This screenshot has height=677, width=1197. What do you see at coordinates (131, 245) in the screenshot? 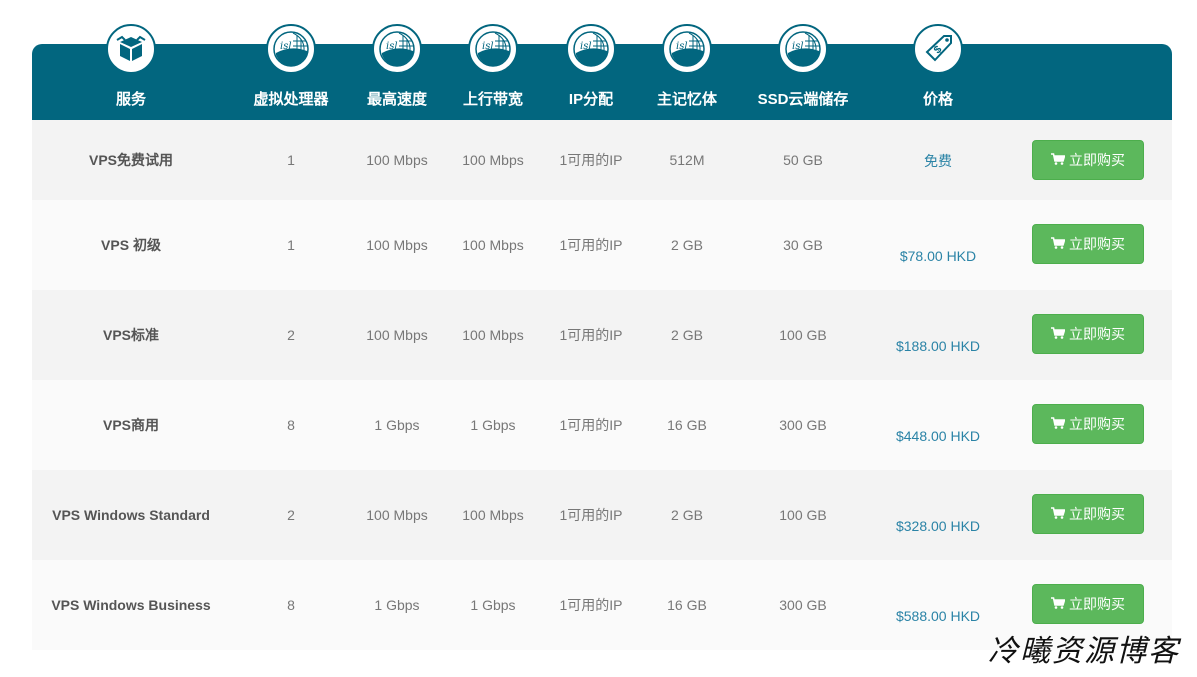
I see `cell-name: VPS 初级` at bounding box center [131, 245].